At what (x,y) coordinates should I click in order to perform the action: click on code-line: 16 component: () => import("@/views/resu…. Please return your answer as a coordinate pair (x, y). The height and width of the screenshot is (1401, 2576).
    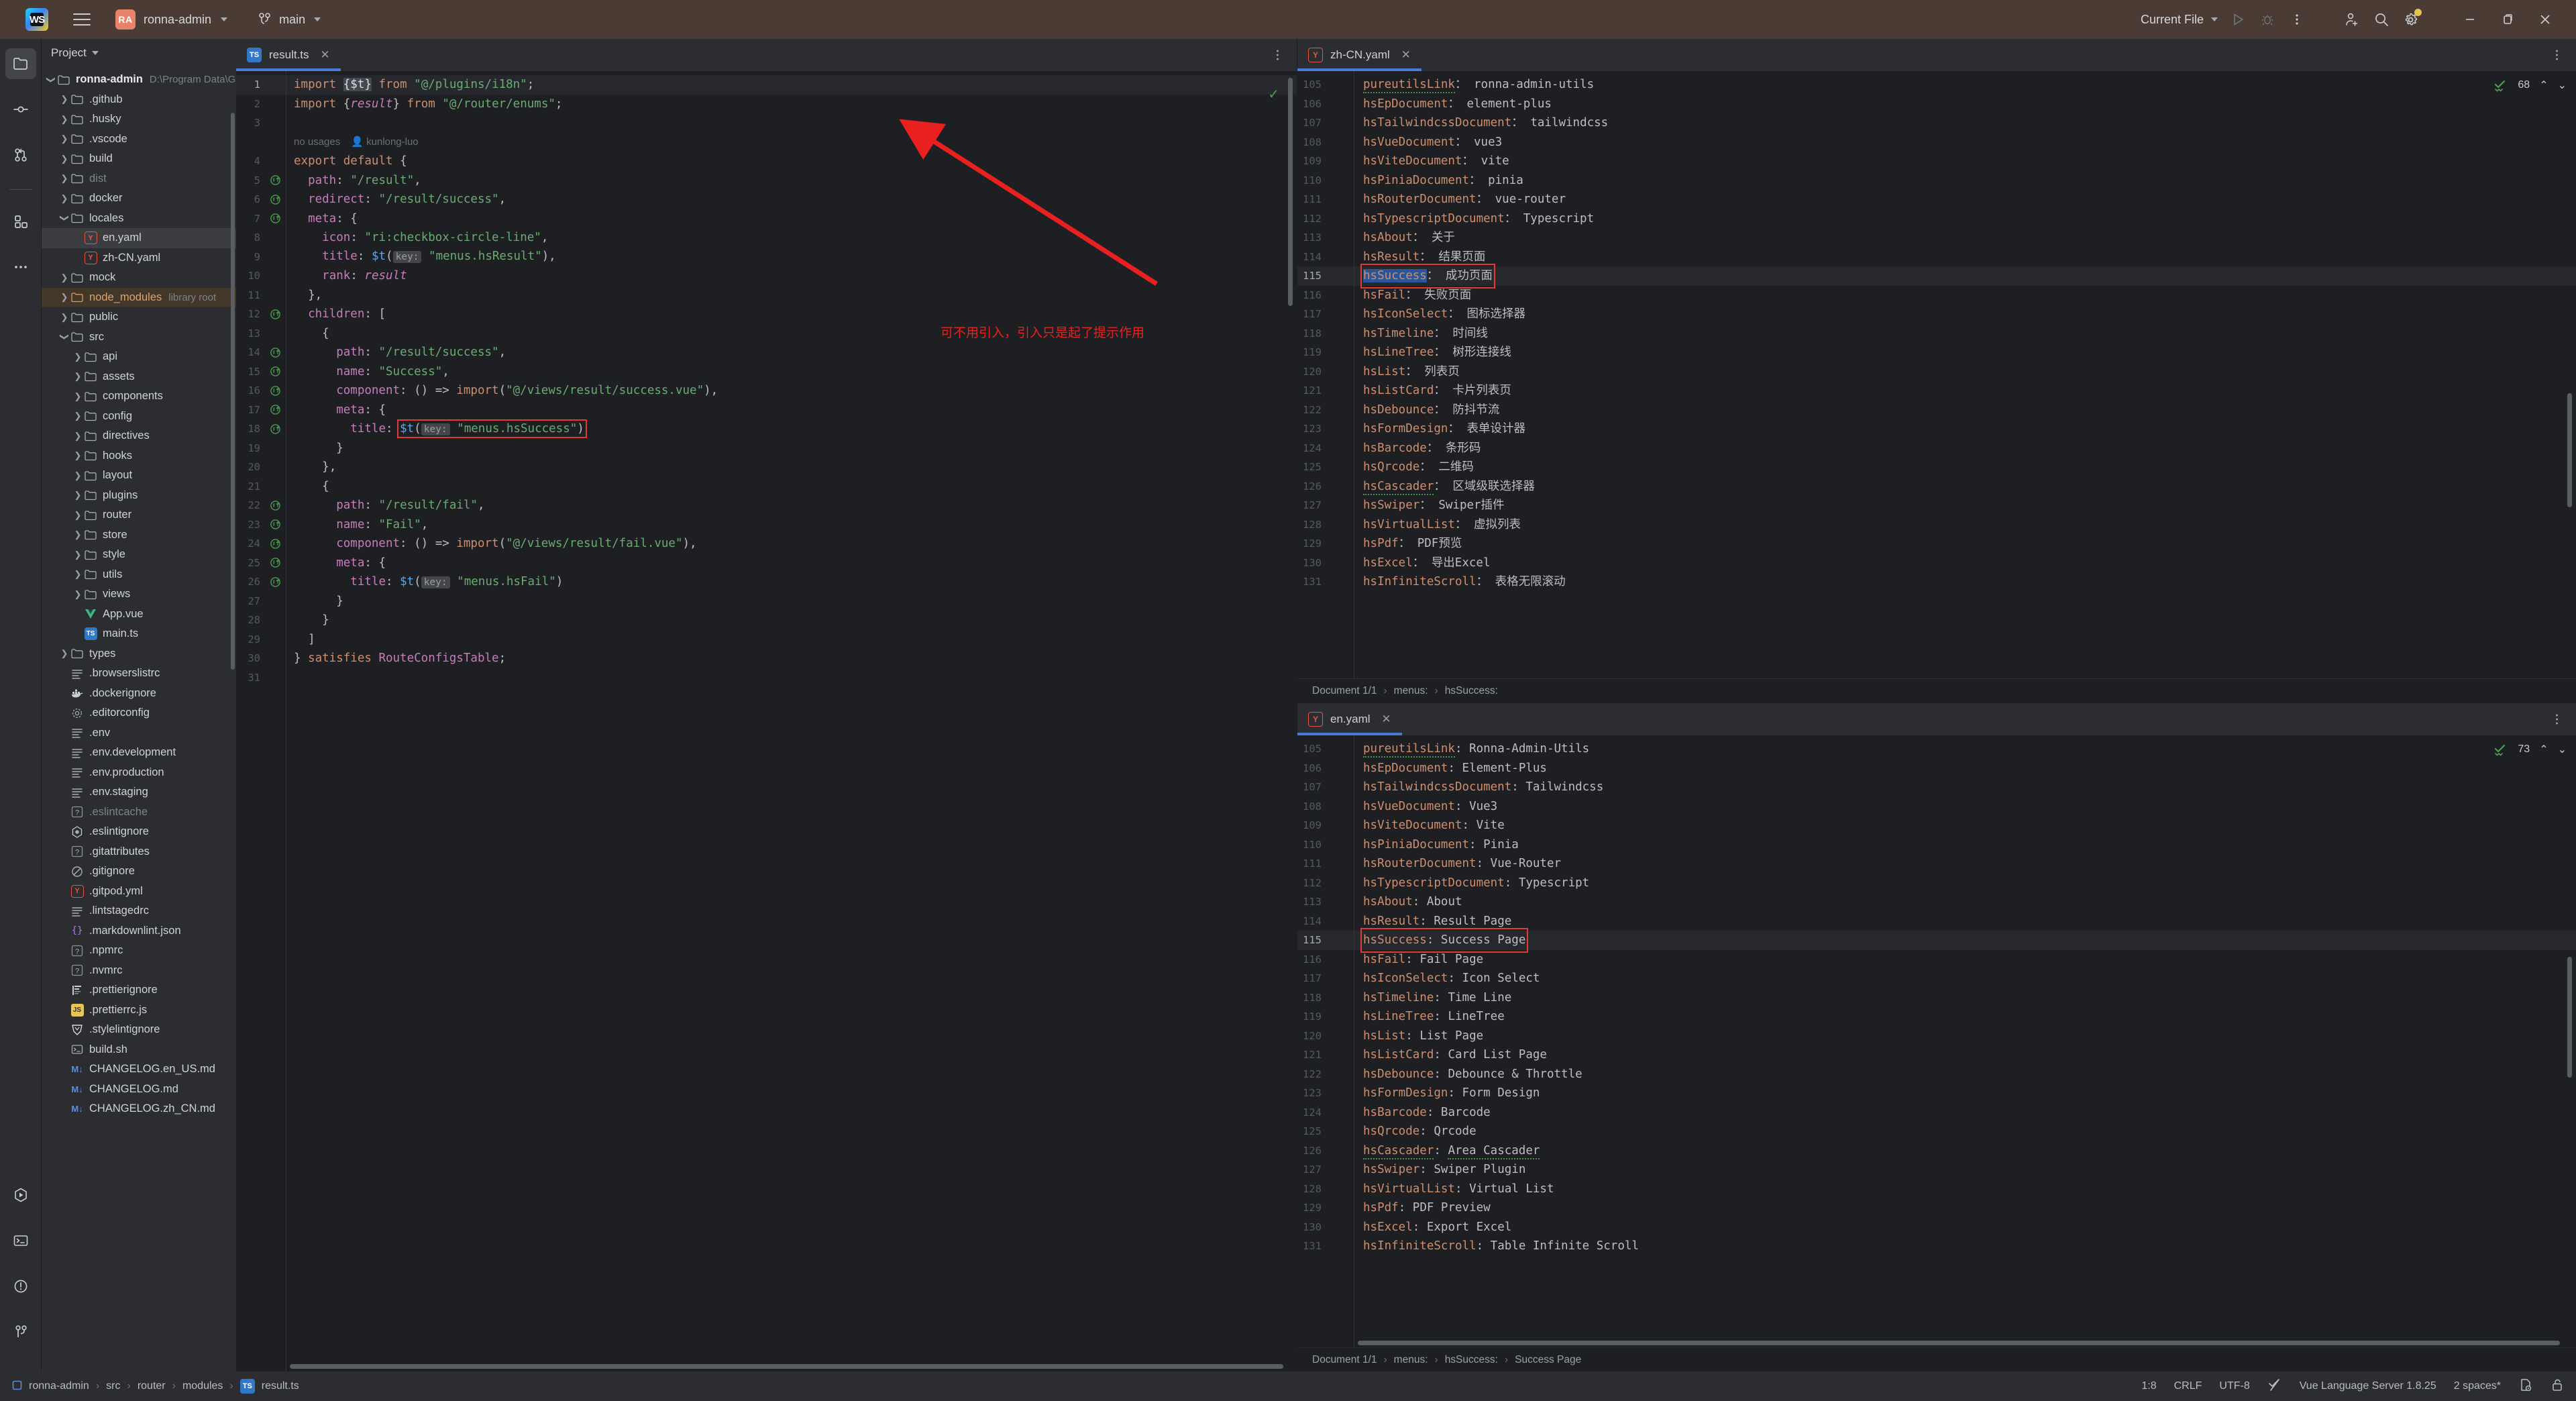
    Looking at the image, I should click on (766, 391).